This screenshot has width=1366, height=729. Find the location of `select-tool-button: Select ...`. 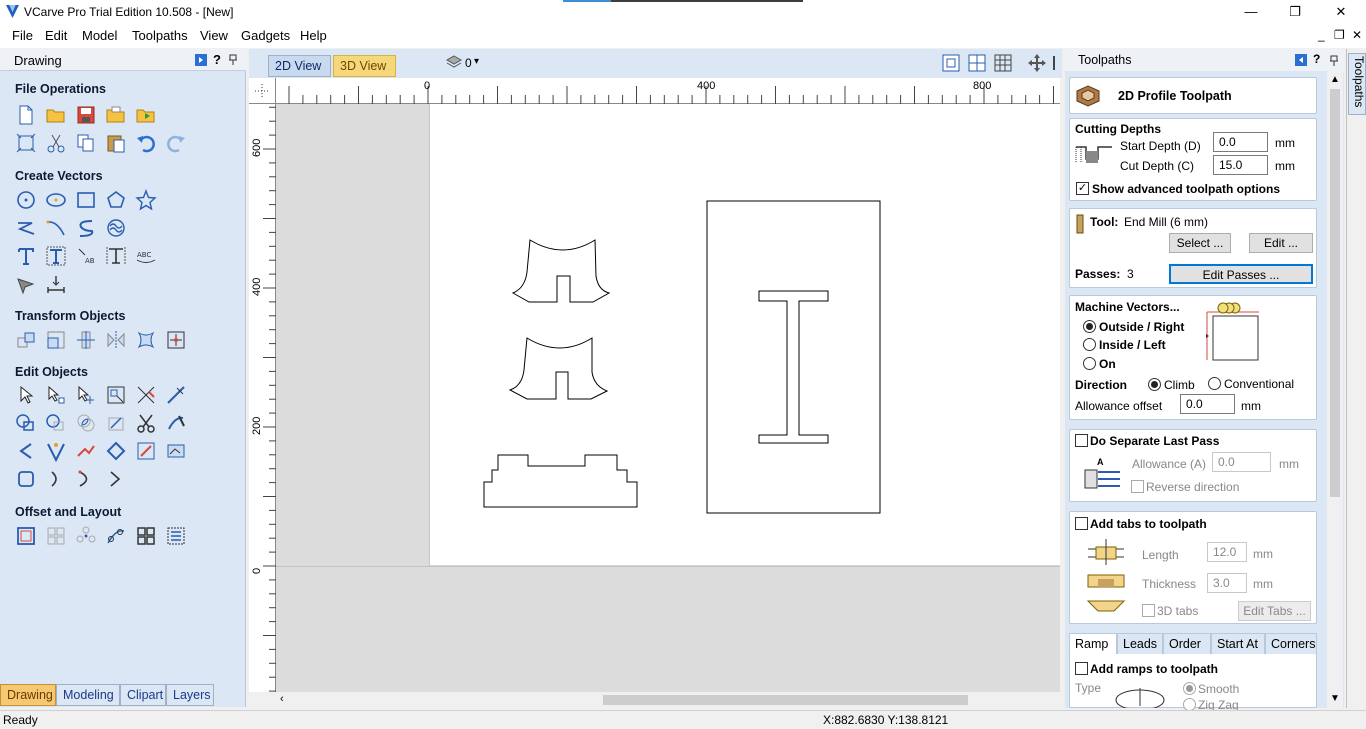

select-tool-button: Select ... is located at coordinates (1200, 243).